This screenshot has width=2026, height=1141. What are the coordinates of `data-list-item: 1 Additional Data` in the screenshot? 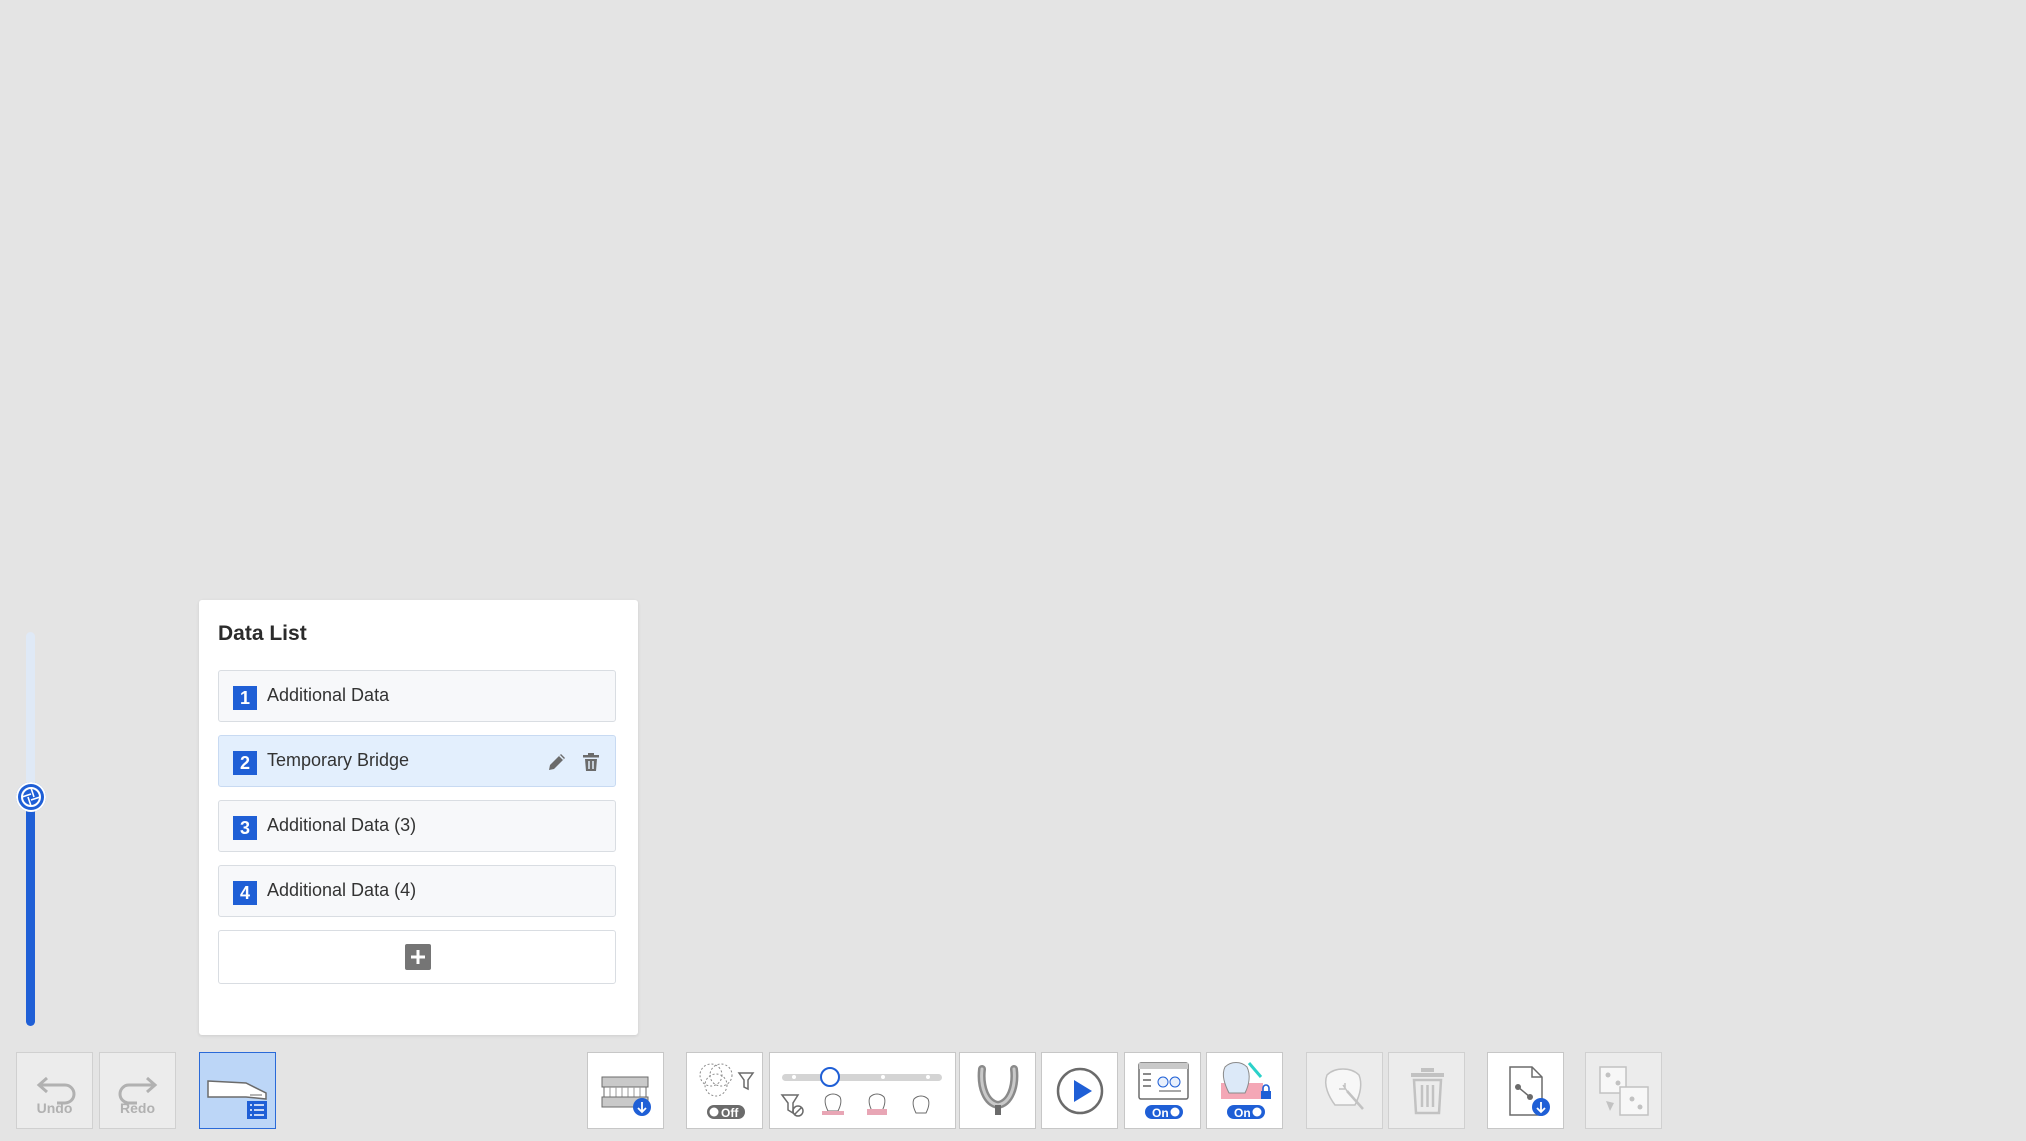 It's located at (417, 696).